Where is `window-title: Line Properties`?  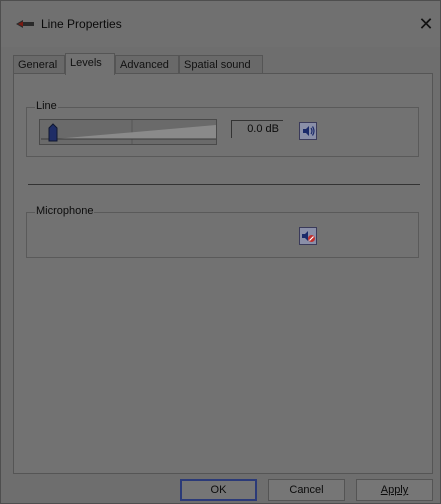
window-title: Line Properties is located at coordinates (81, 24).